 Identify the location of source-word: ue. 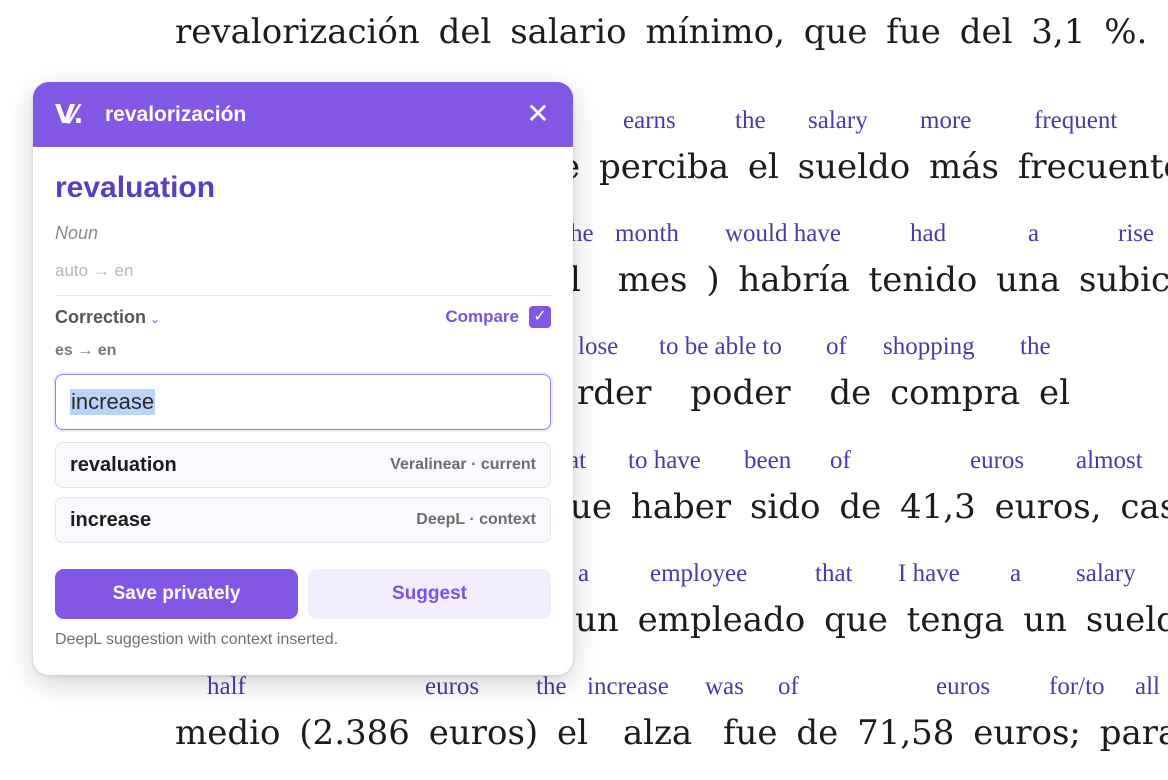
(591, 507).